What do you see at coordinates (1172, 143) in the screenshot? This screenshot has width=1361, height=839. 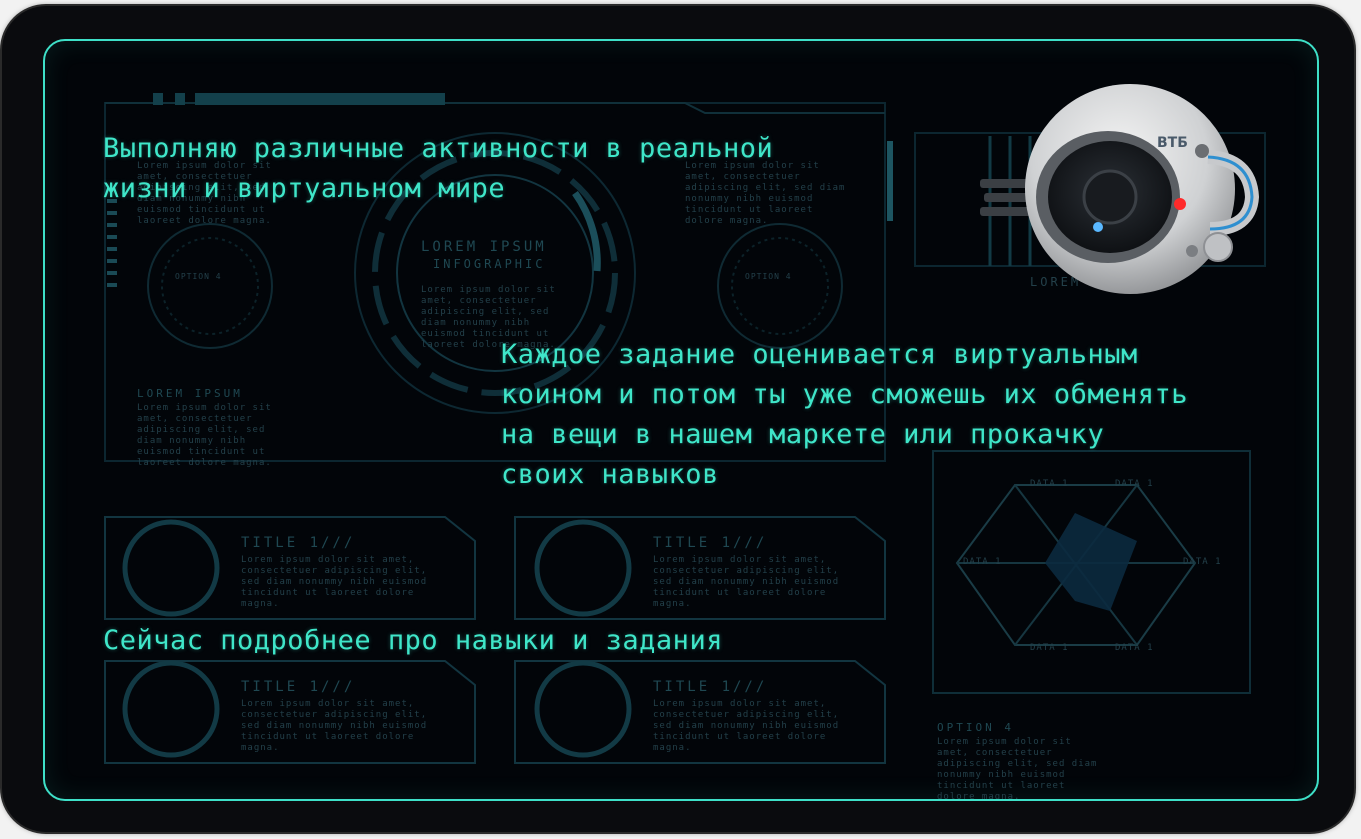 I see `robot-brand-label: ВТБ` at bounding box center [1172, 143].